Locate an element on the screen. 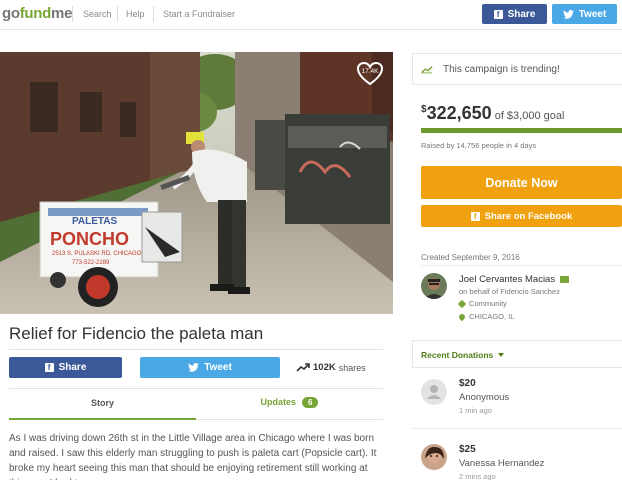 The image size is (622, 480). header-tweet-button: Tweet is located at coordinates (584, 14).